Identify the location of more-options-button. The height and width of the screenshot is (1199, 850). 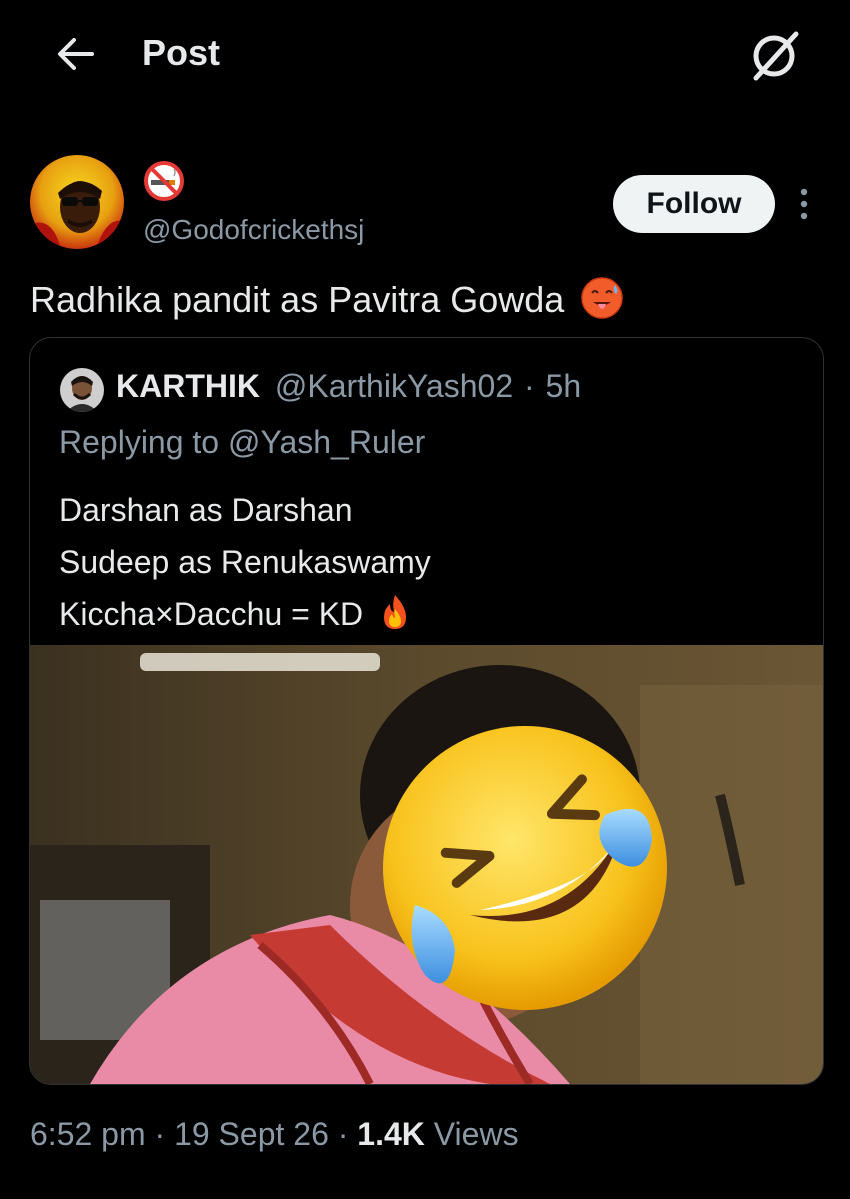
(804, 206).